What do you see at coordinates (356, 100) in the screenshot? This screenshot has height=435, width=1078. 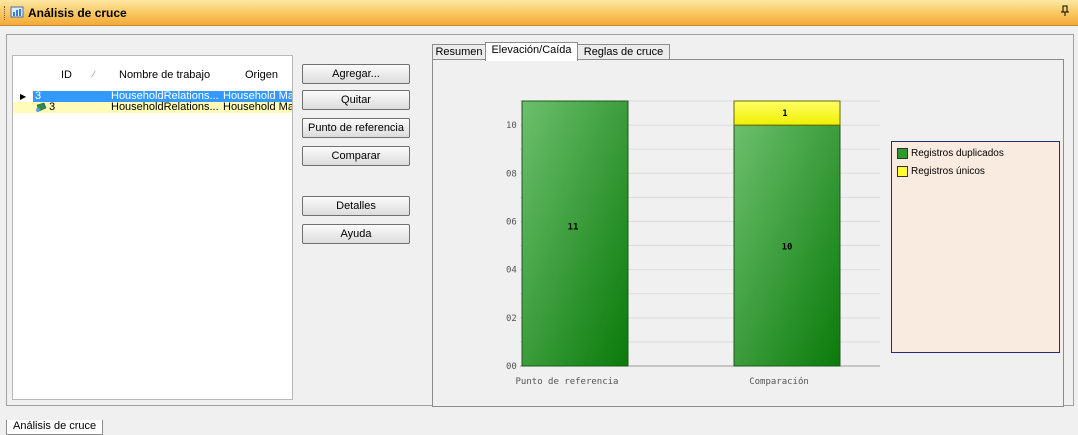 I see `remove-button: Quitar` at bounding box center [356, 100].